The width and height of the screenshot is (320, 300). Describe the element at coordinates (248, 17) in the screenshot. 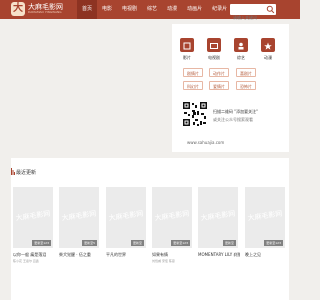

I see `search-input` at that location.